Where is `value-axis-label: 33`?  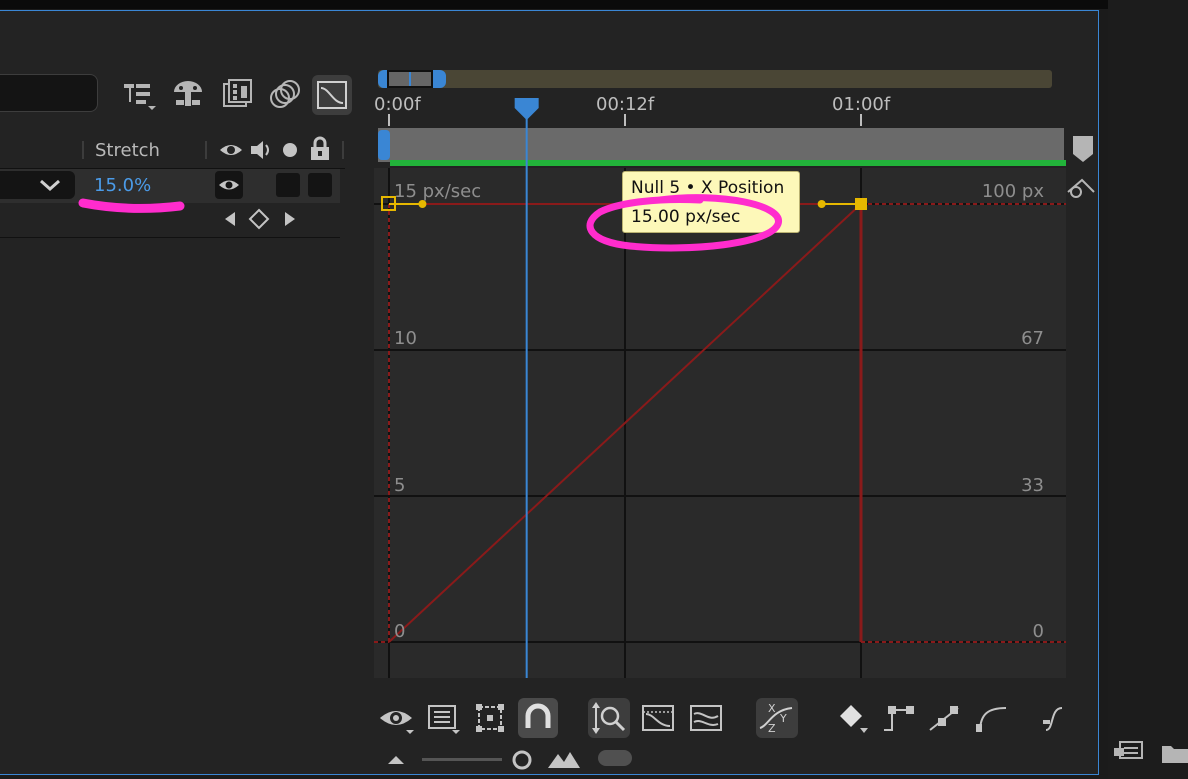 value-axis-label: 33 is located at coordinates (1032, 485).